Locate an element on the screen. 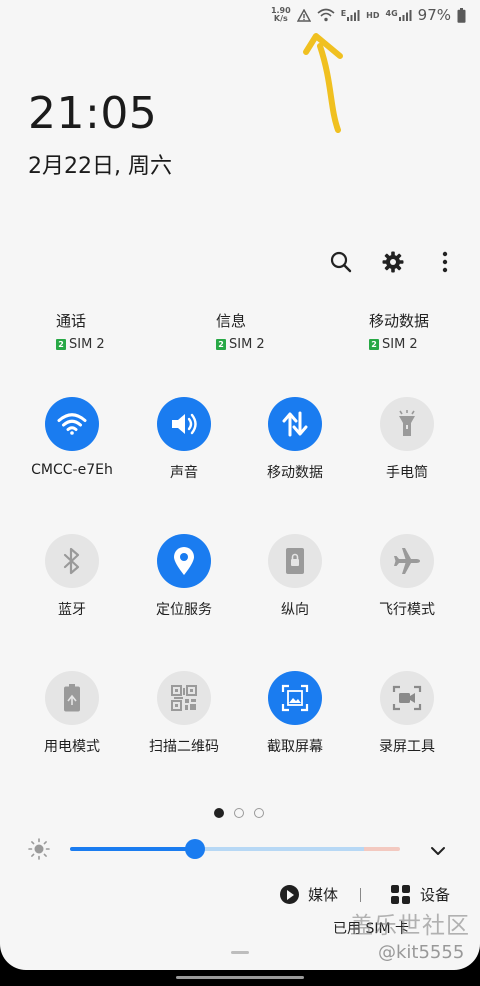 The width and height of the screenshot is (480, 986). media-label: 媒体 is located at coordinates (323, 895).